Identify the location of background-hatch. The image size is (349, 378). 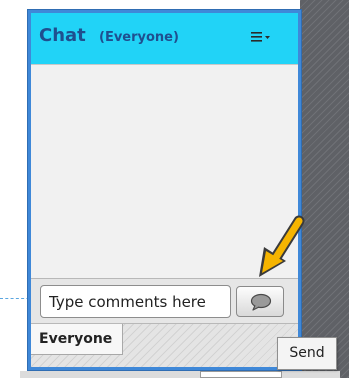
(324, 189).